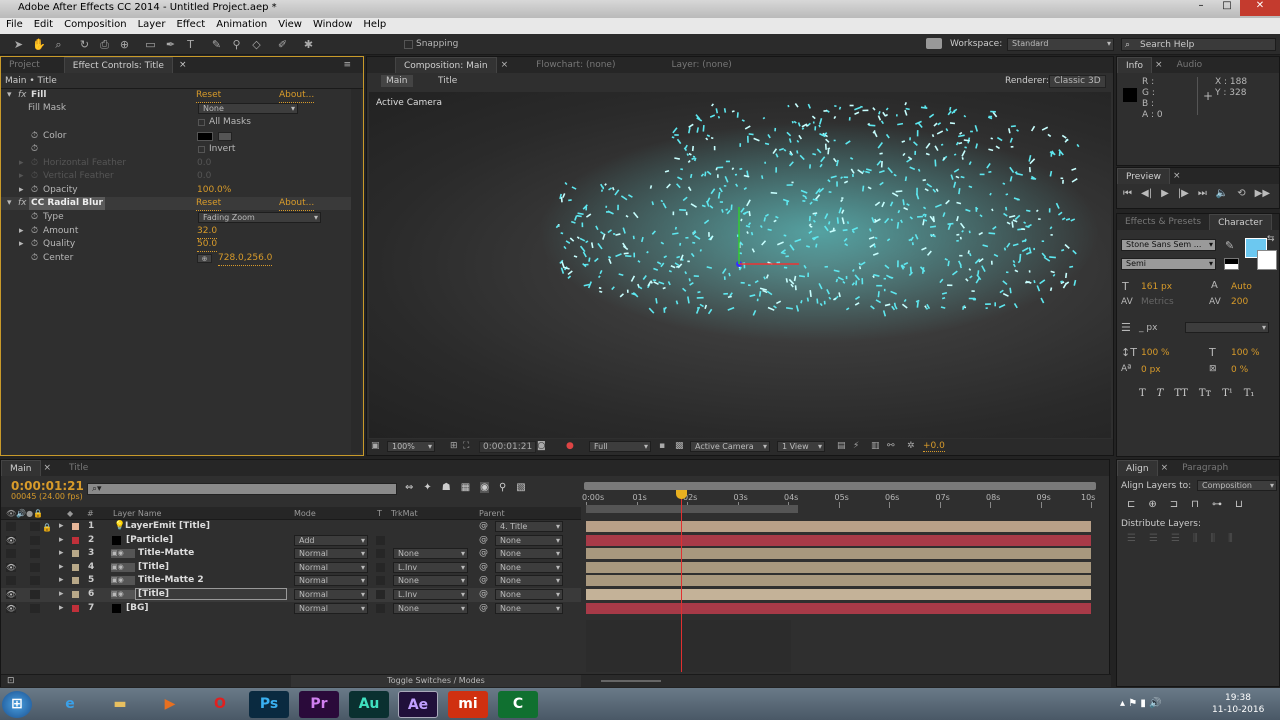  I want to click on ram-preview-icon: ▶▶, so click(1262, 193).